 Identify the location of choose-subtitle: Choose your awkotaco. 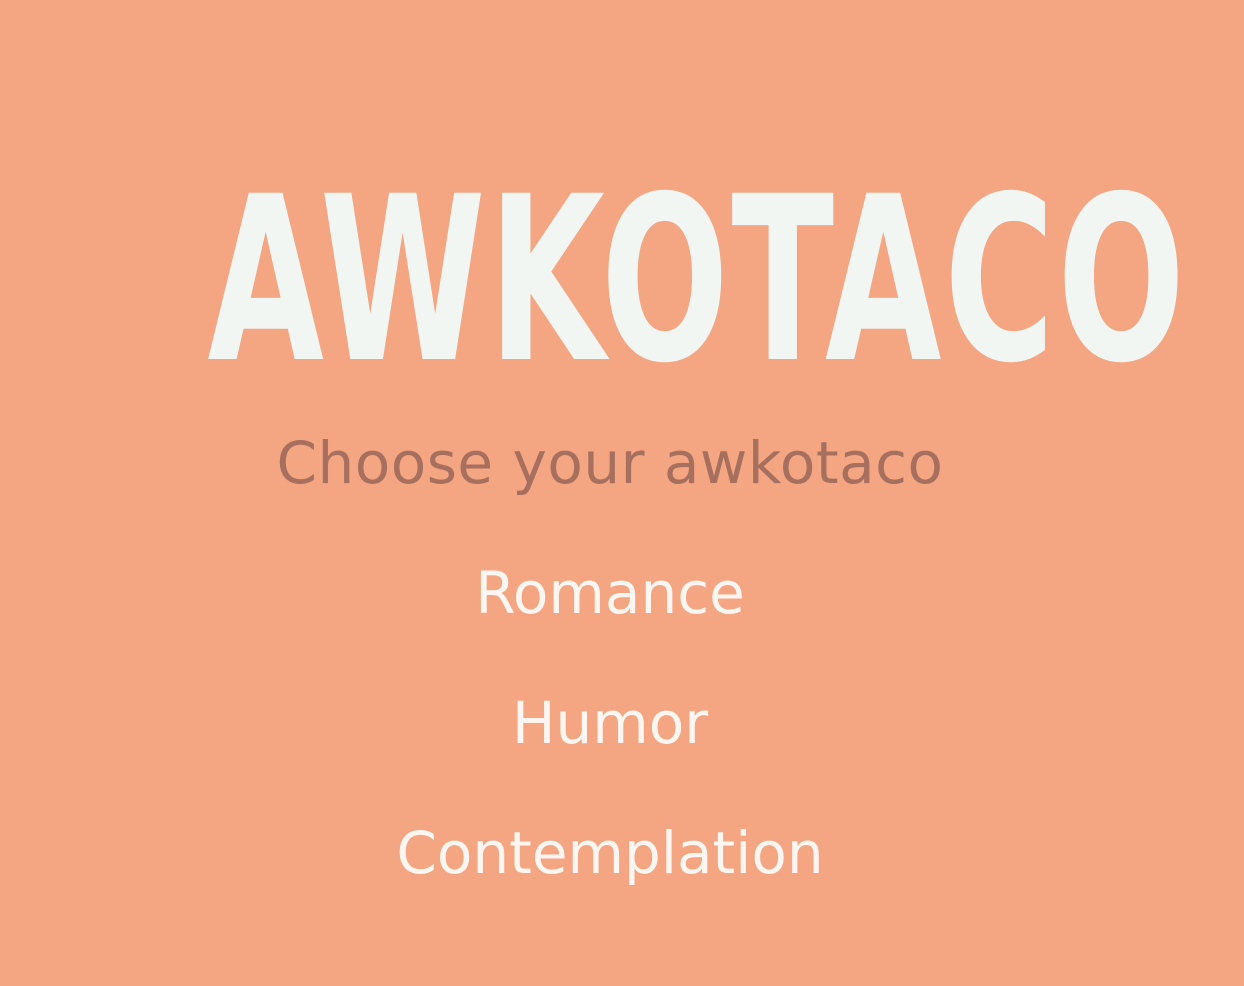
(610, 463).